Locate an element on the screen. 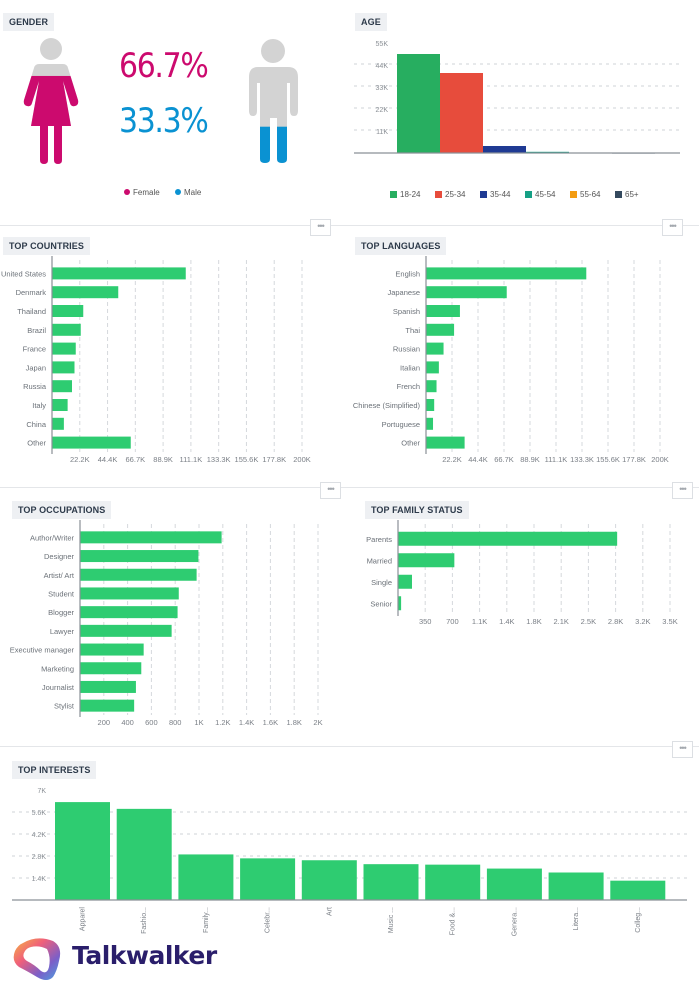 The image size is (699, 999). category-label: Author/Writer is located at coordinates (52, 537).